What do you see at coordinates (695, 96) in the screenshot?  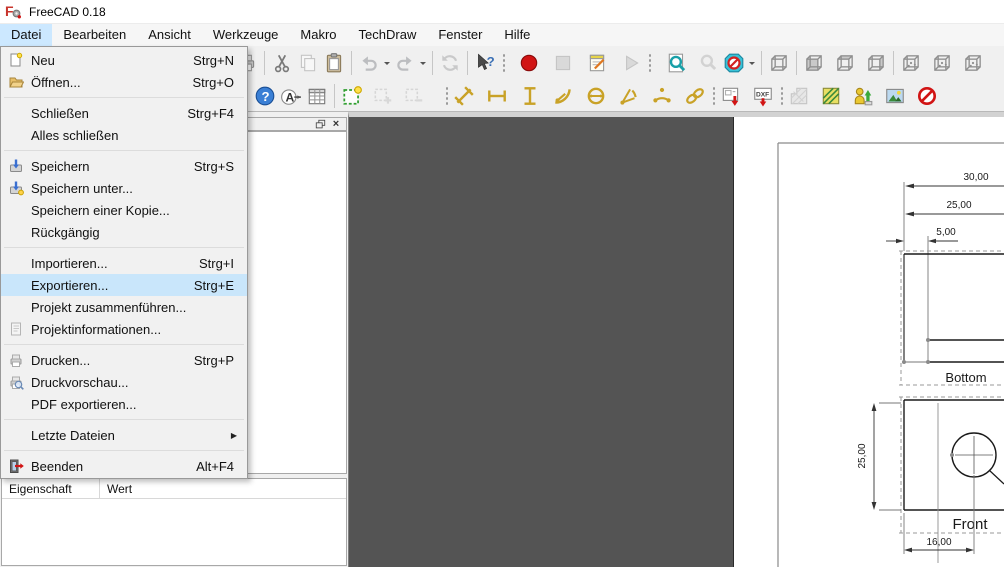 I see `td-link-dimension-icon` at bounding box center [695, 96].